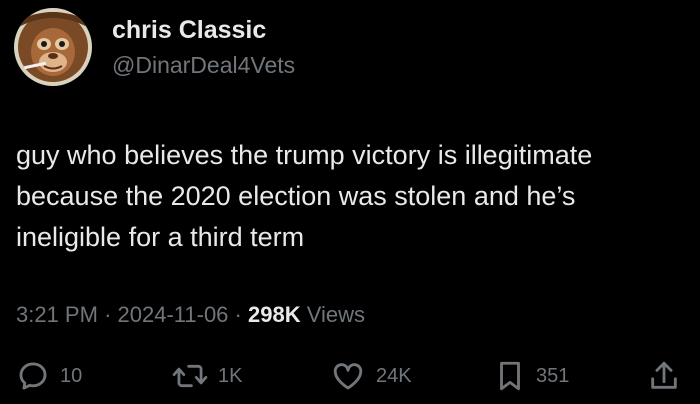 The height and width of the screenshot is (404, 700). Describe the element at coordinates (203, 30) in the screenshot. I see `display-name: chris Classic` at that location.